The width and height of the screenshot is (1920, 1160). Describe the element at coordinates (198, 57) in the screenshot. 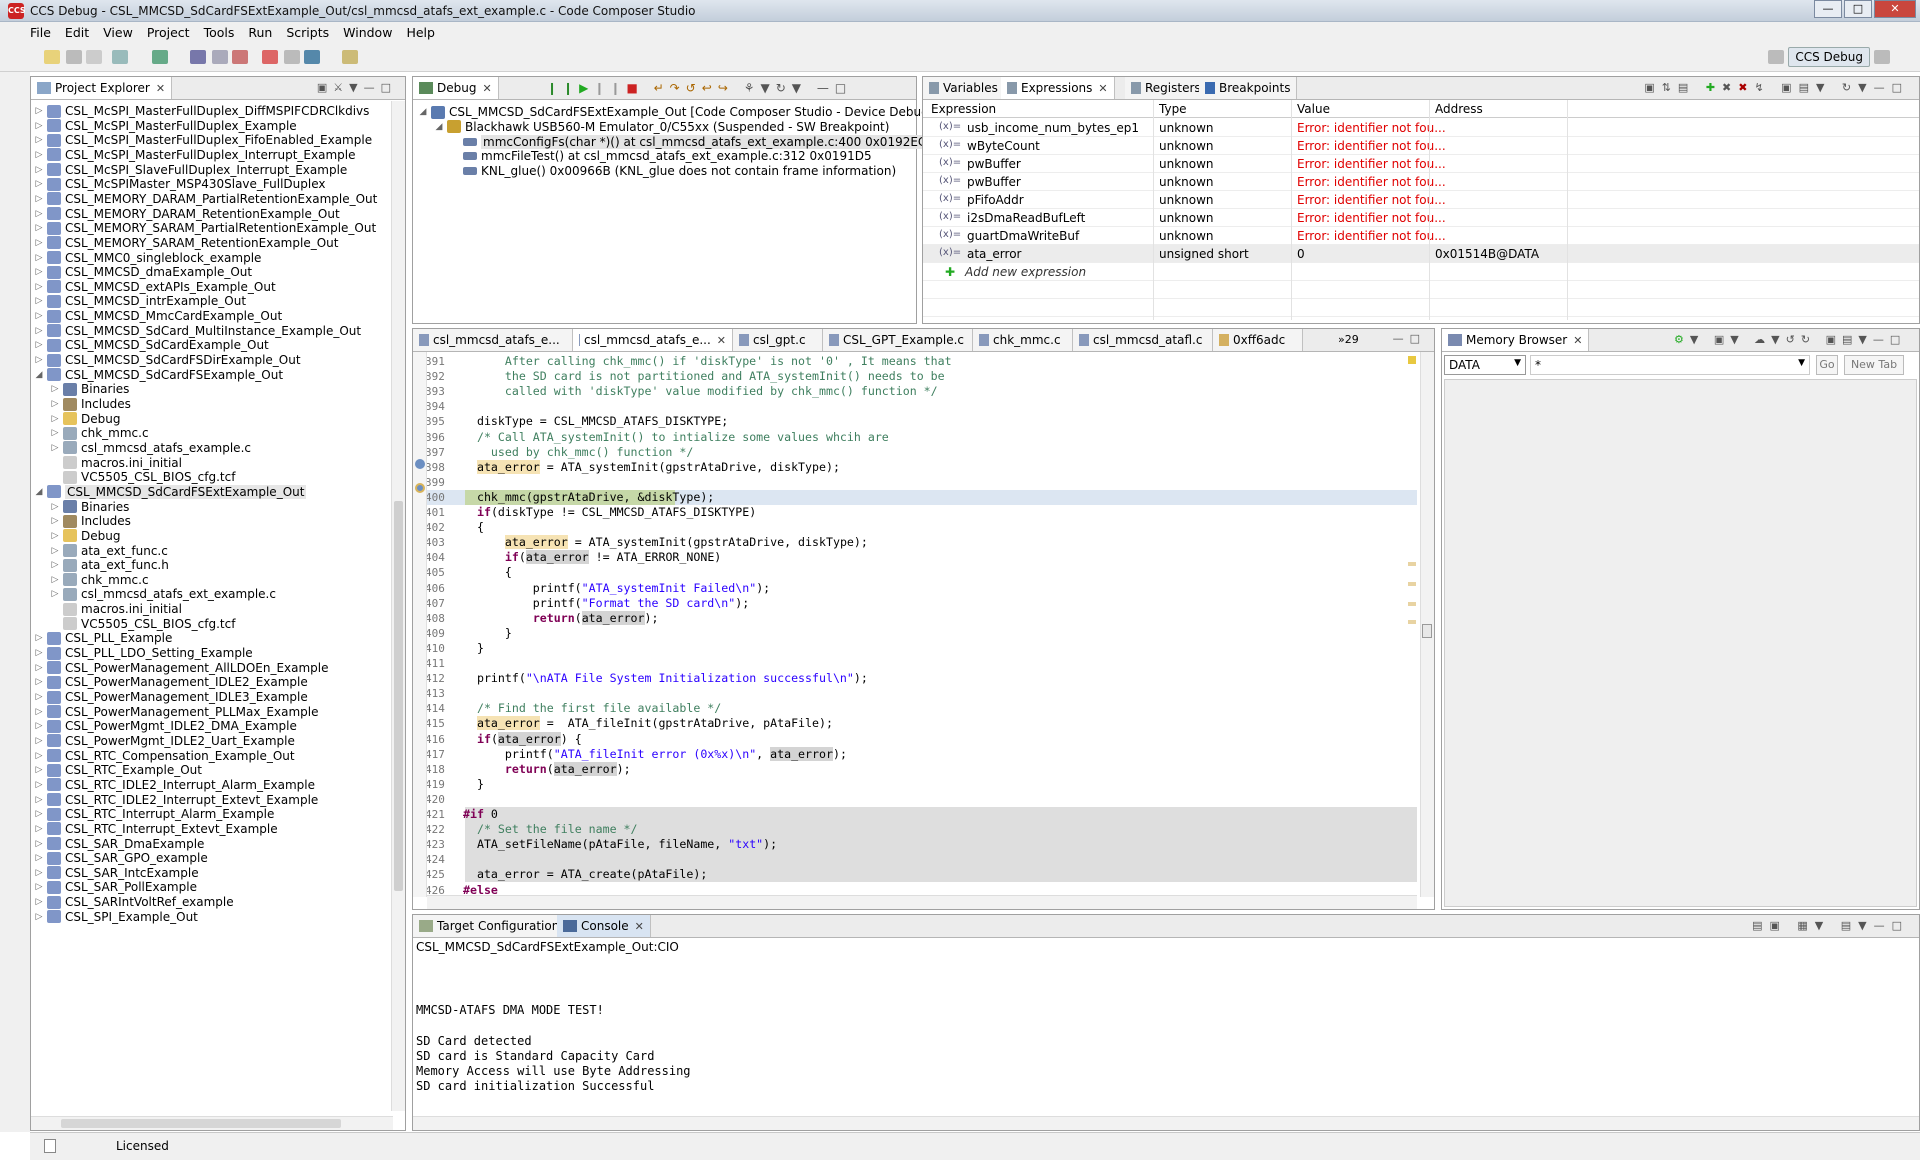

I see `debug-icon` at that location.